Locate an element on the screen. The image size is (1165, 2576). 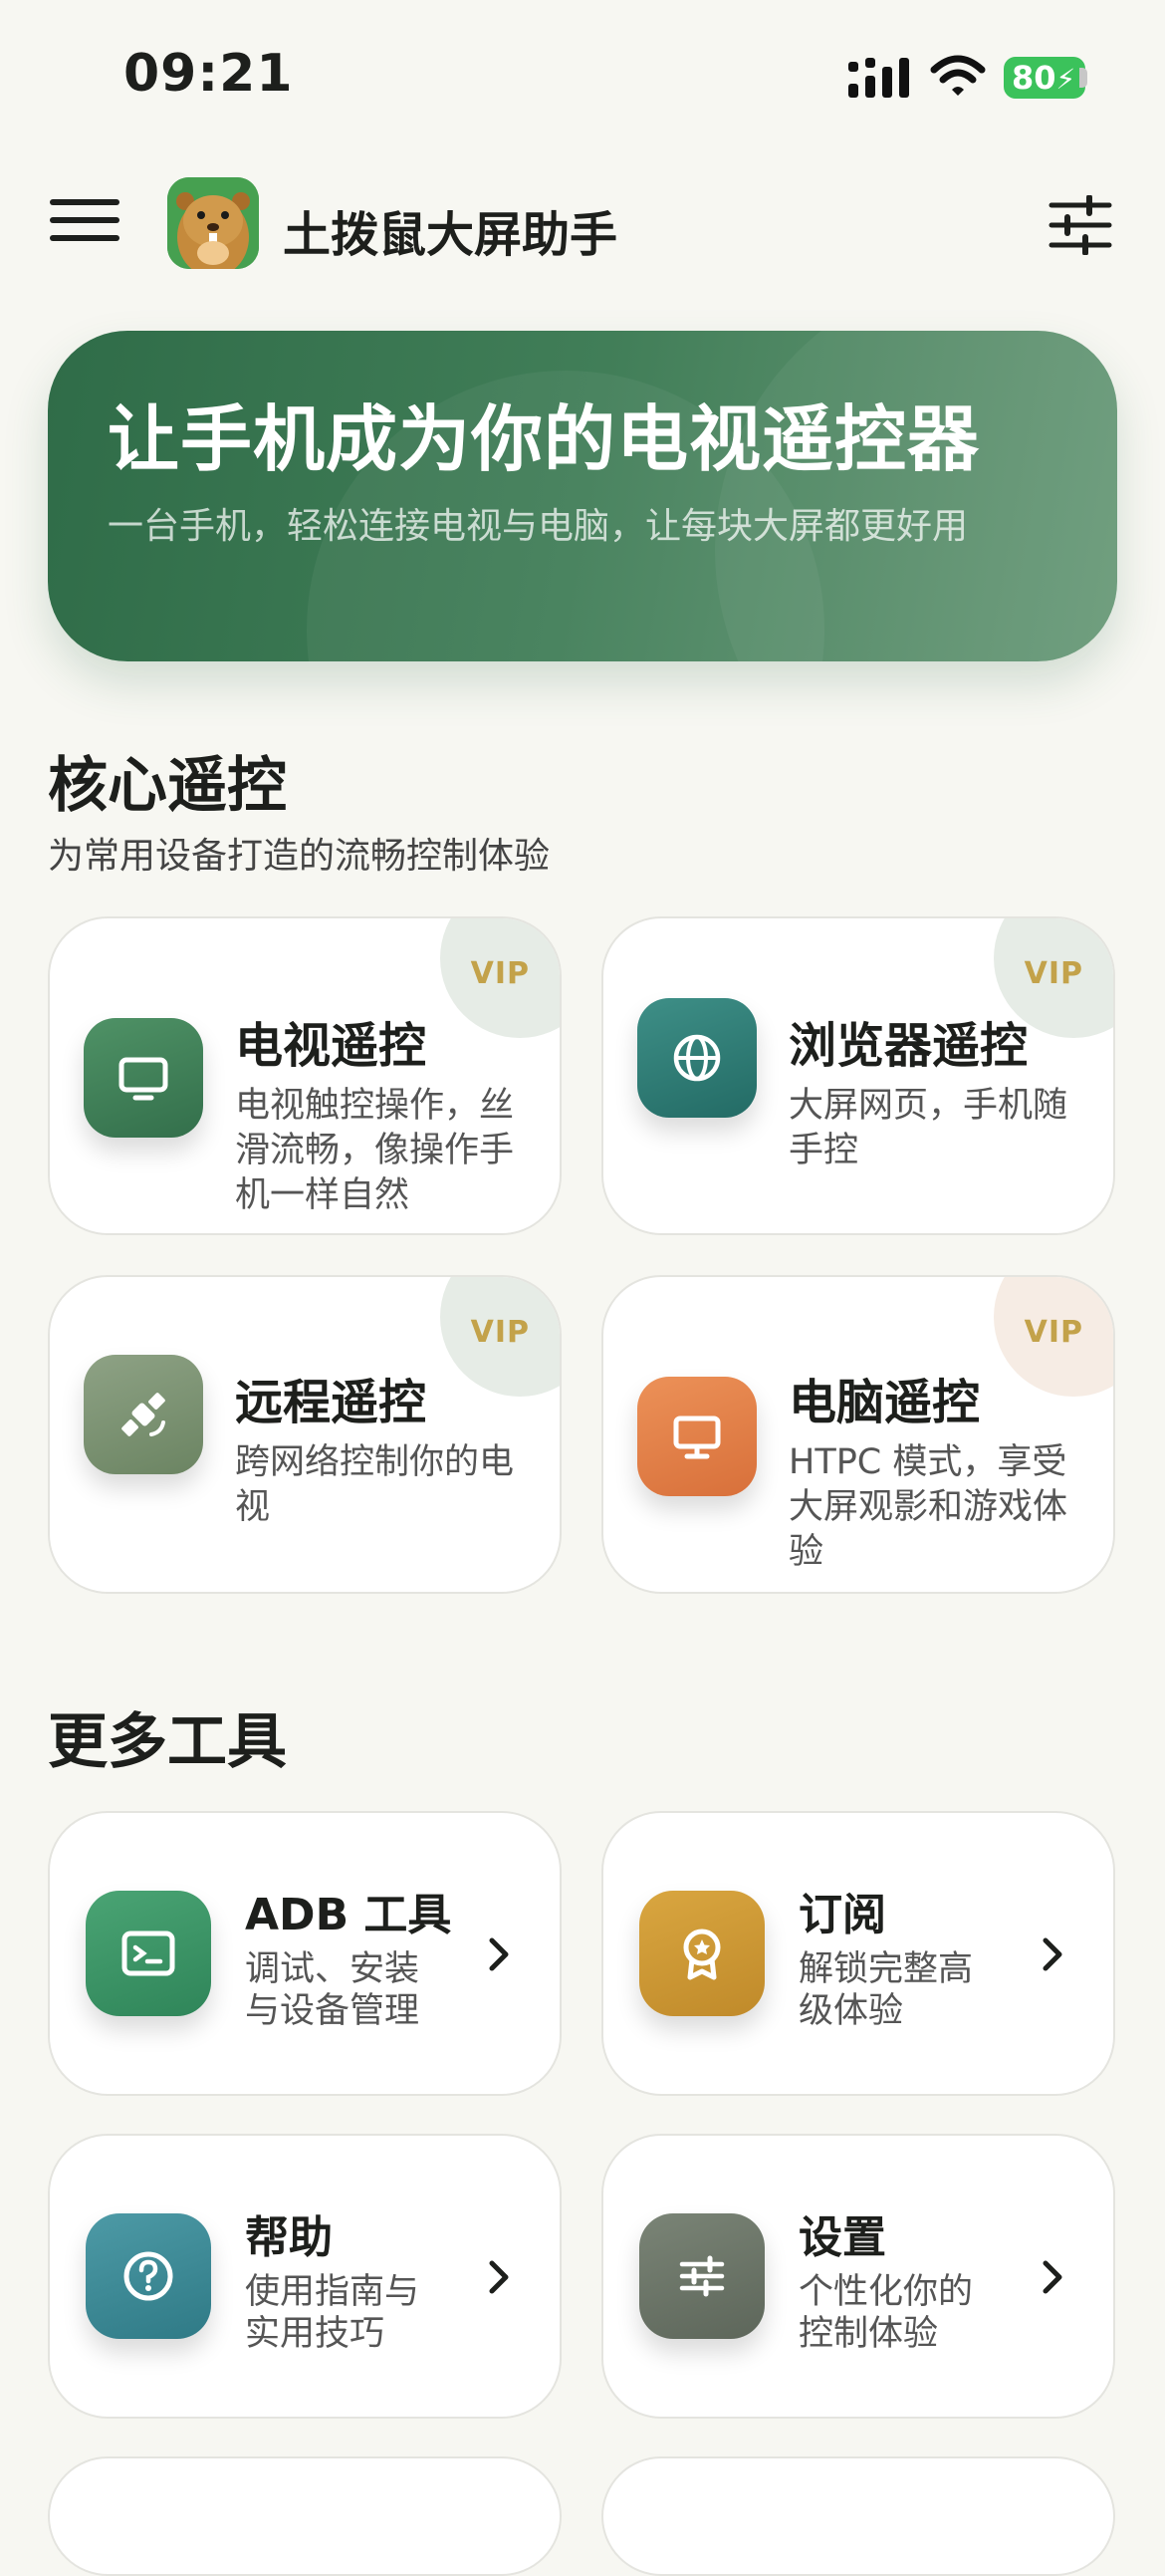
card-description: 调试、安装与设备管理 is located at coordinates (333, 1990).